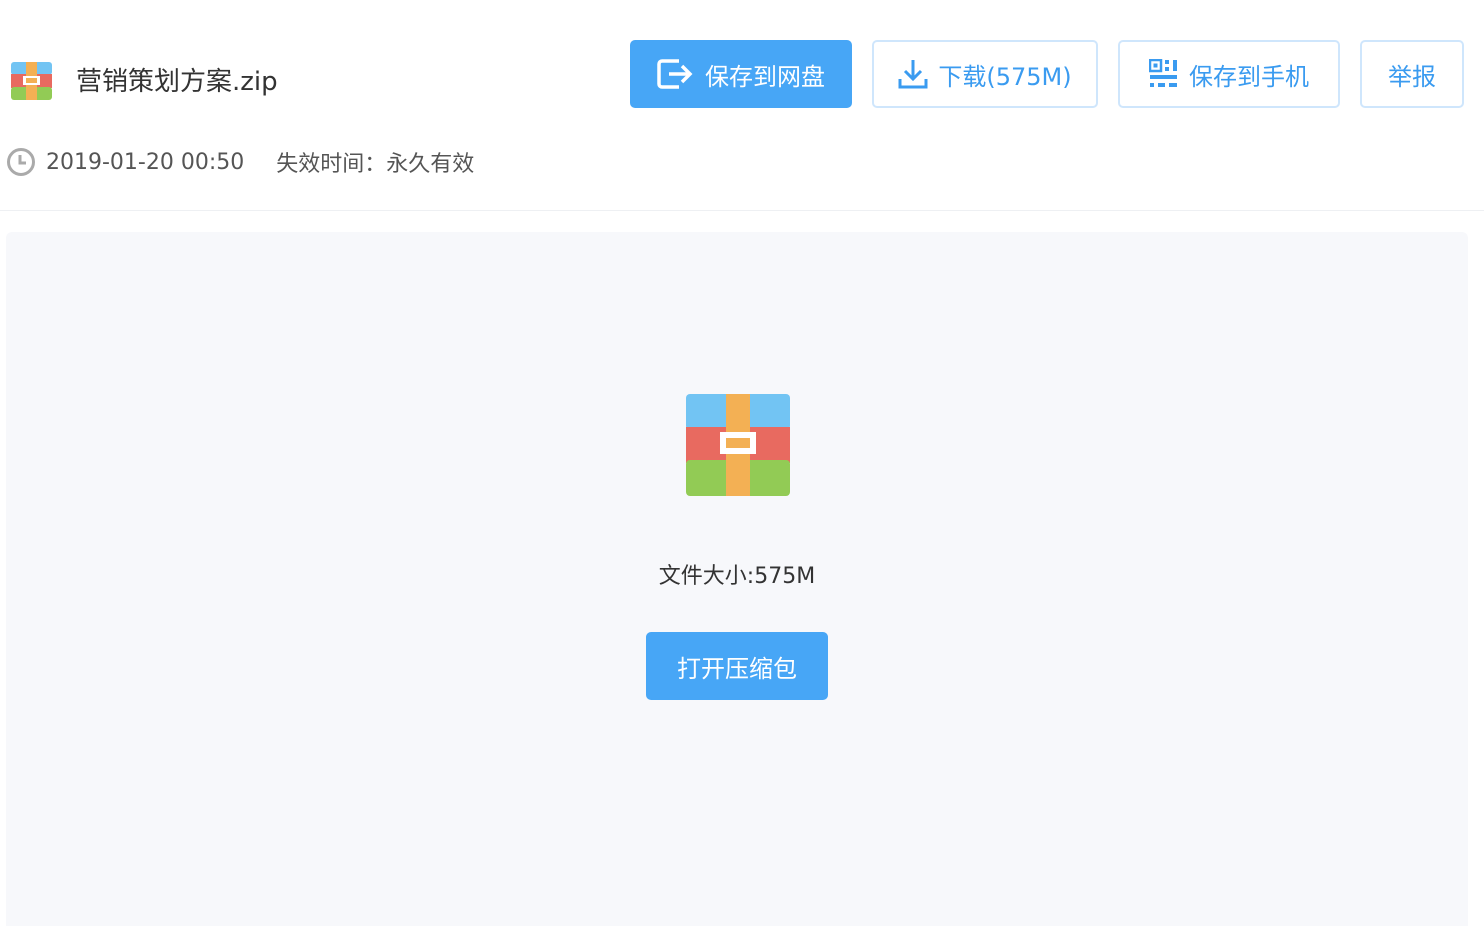 The height and width of the screenshot is (926, 1484). Describe the element at coordinates (738, 445) in the screenshot. I see `zip-archive-icon` at that location.